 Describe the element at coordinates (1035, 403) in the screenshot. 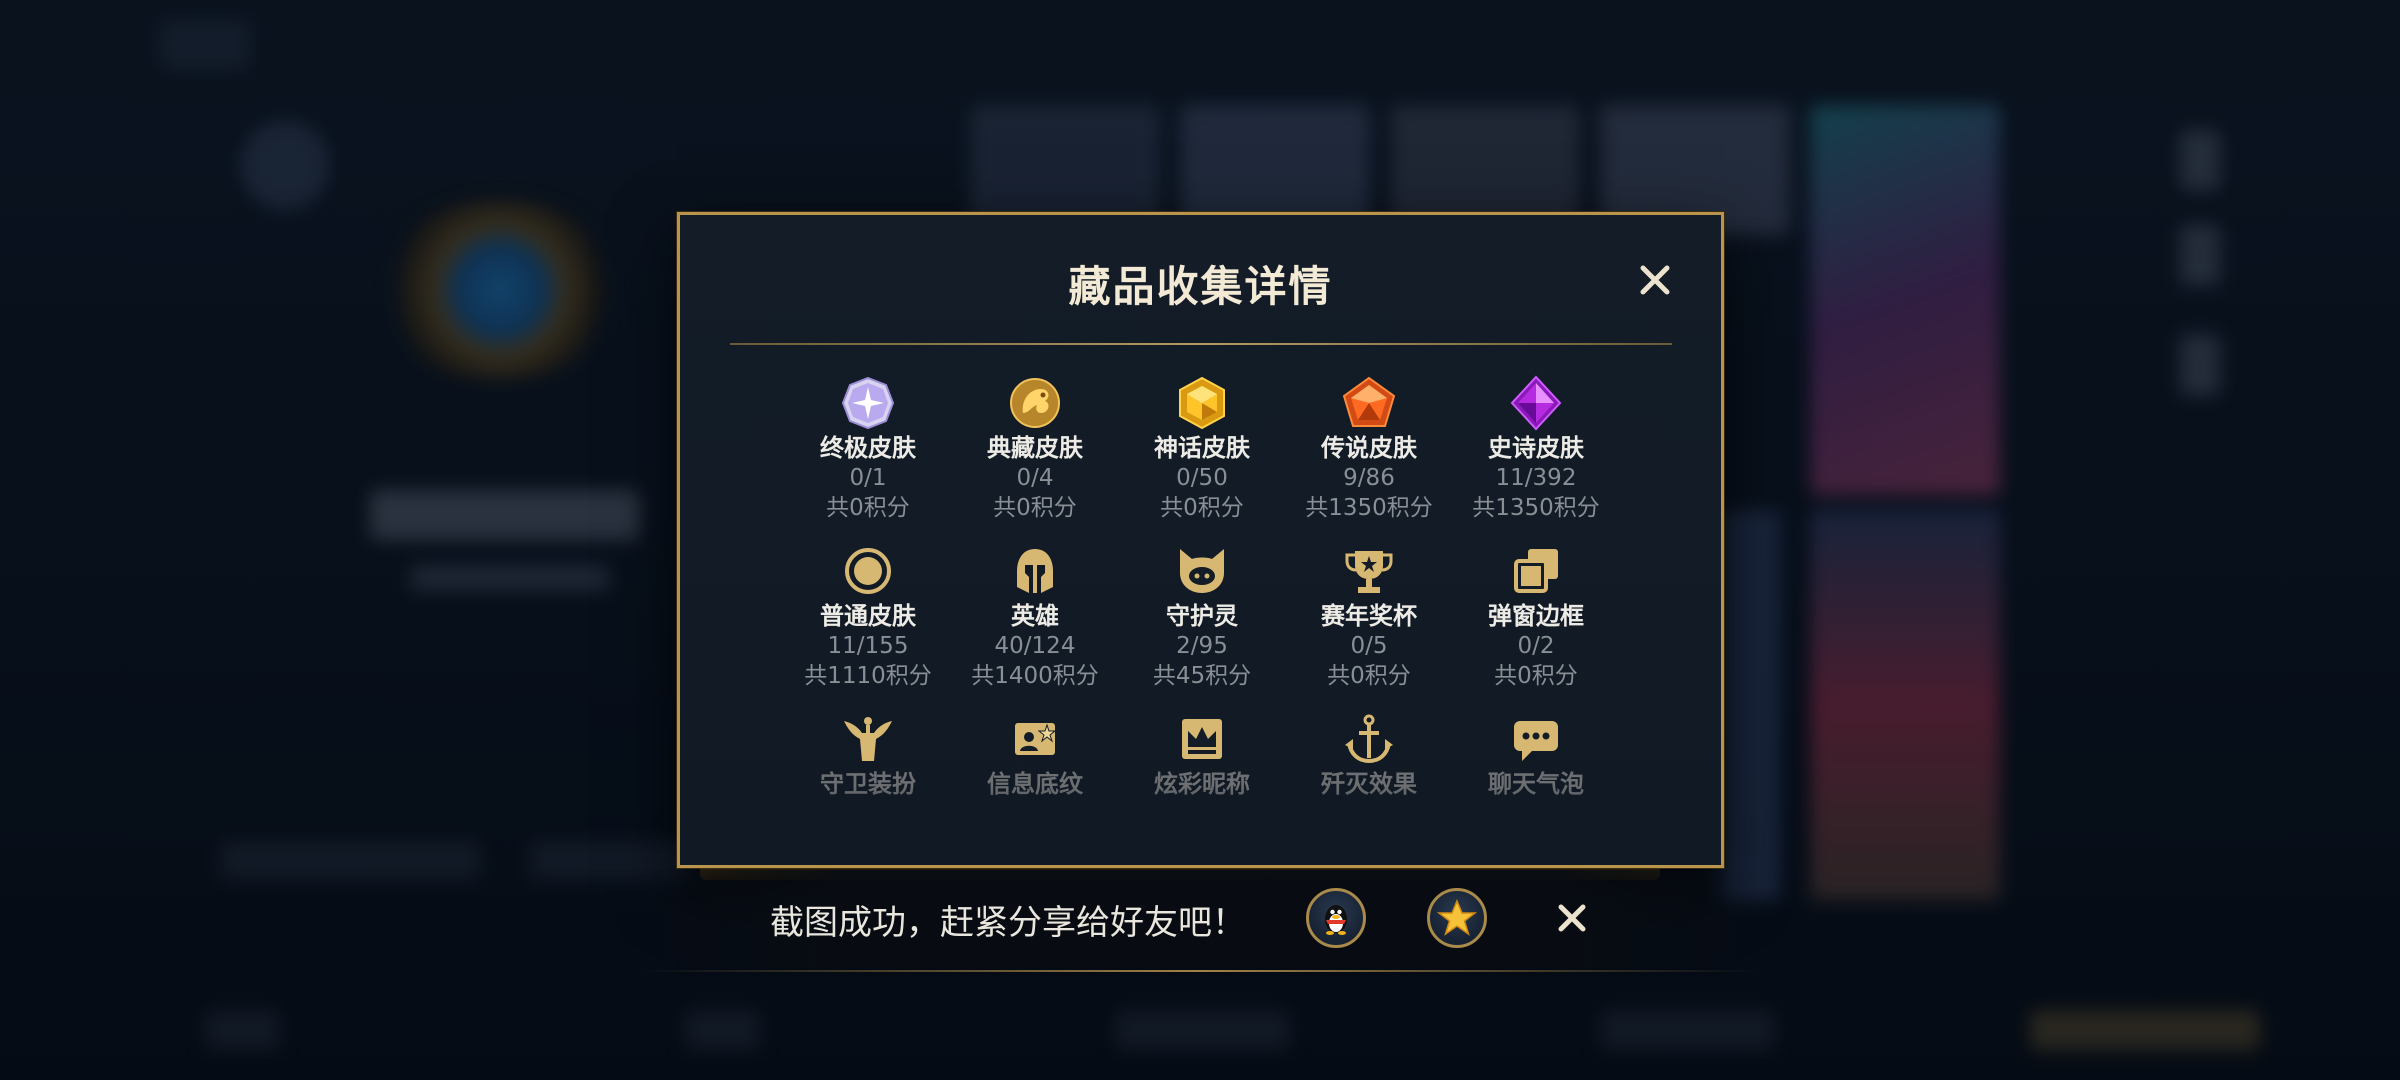

I see `collector-skin-icon` at that location.